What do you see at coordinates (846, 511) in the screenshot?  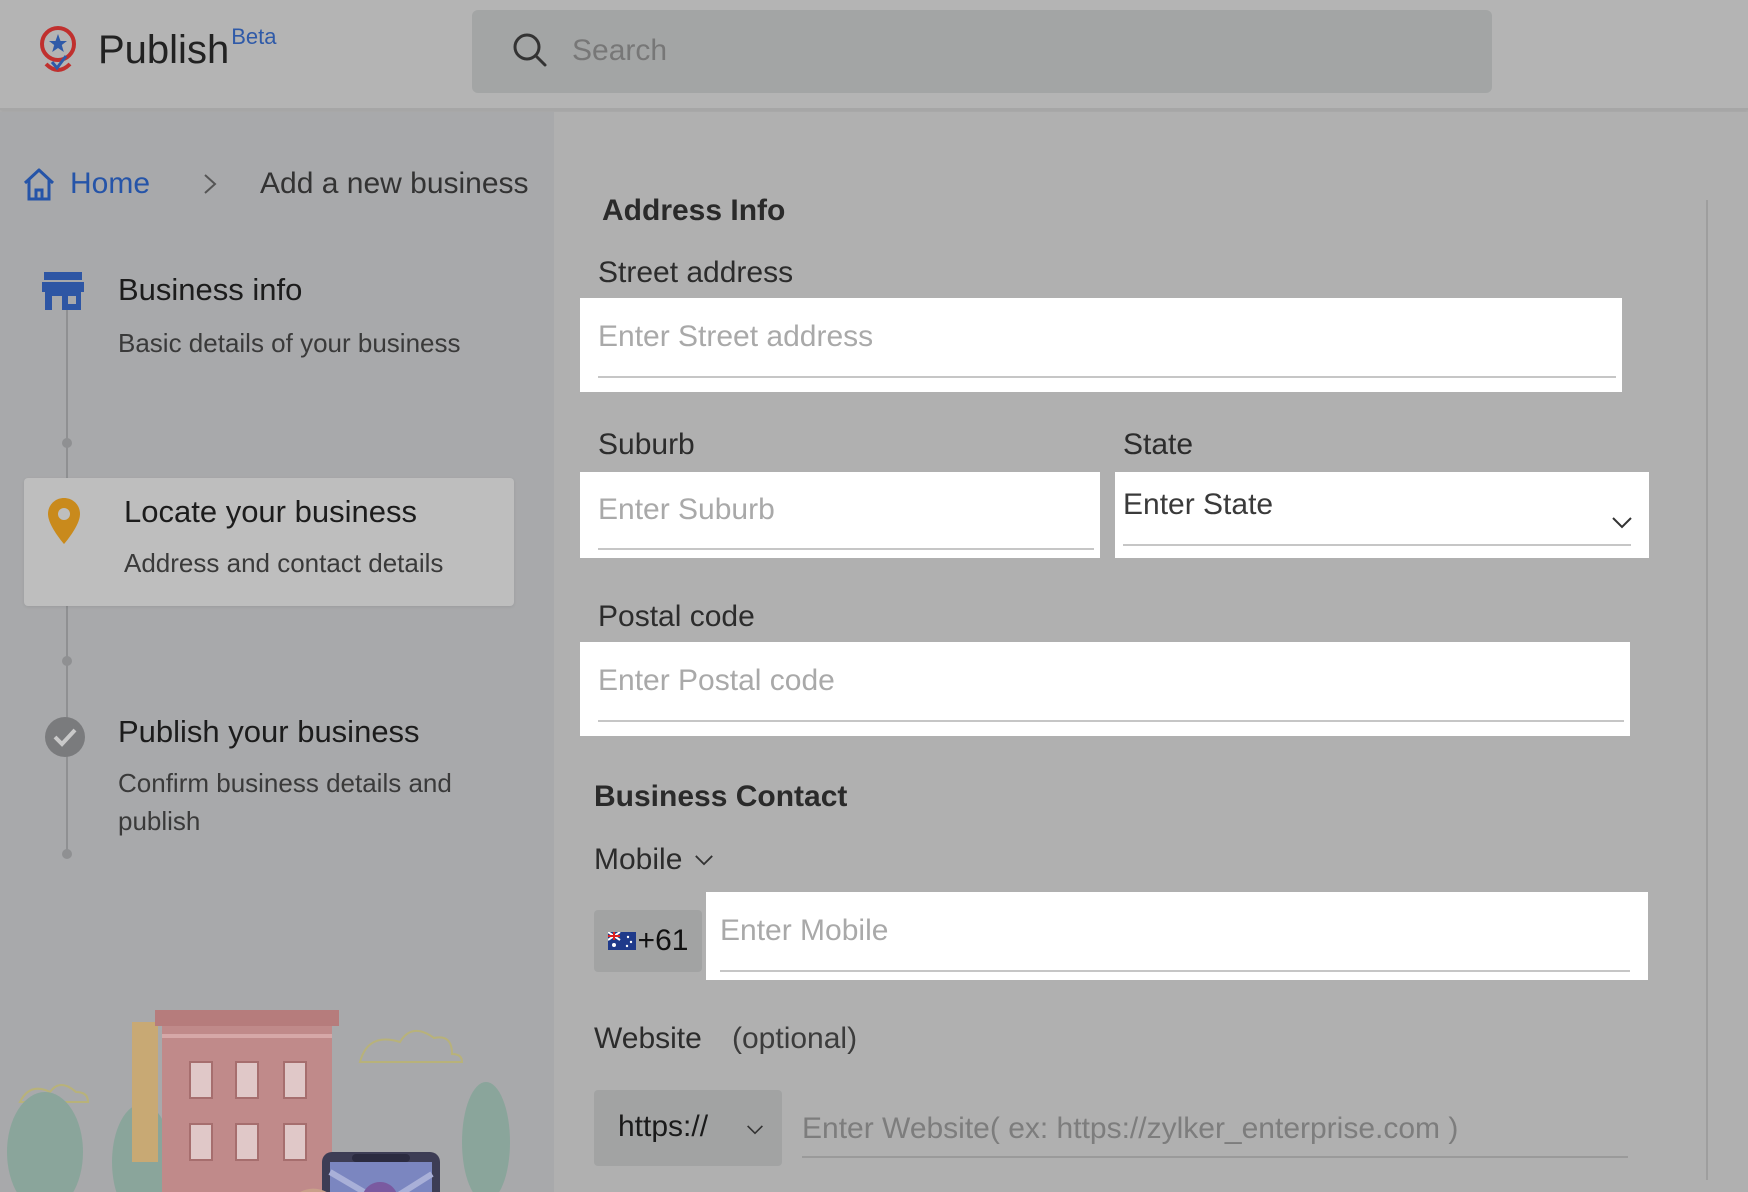 I see `suburb-input` at bounding box center [846, 511].